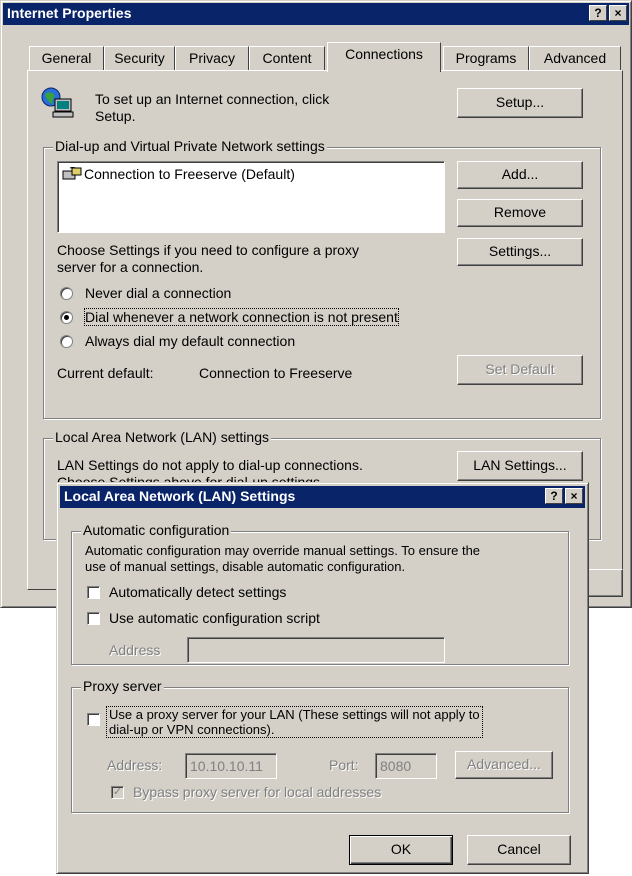 Image resolution: width=632 pixels, height=876 pixels. I want to click on tab-label: Advanced, so click(575, 58).